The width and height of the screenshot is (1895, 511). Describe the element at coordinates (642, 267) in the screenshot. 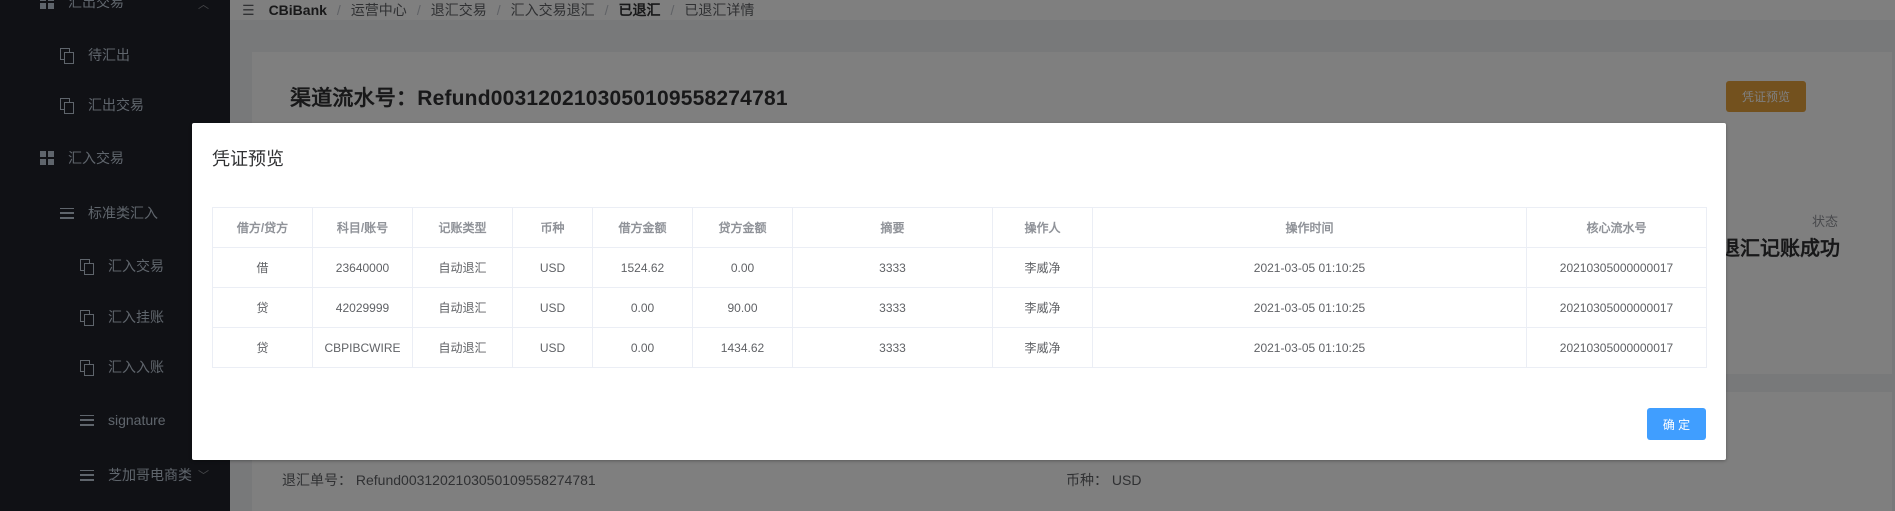

I see `table-cell: 1524.62` at that location.